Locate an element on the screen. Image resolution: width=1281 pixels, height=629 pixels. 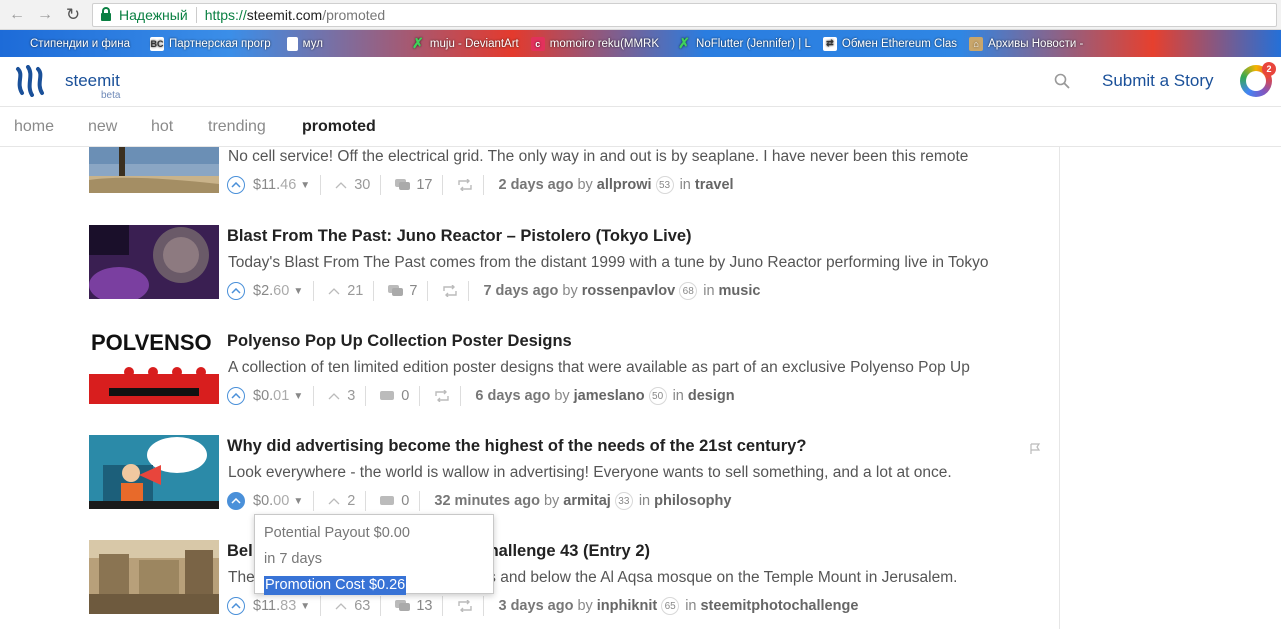
vote-count: 30 is located at coordinates (352, 185).